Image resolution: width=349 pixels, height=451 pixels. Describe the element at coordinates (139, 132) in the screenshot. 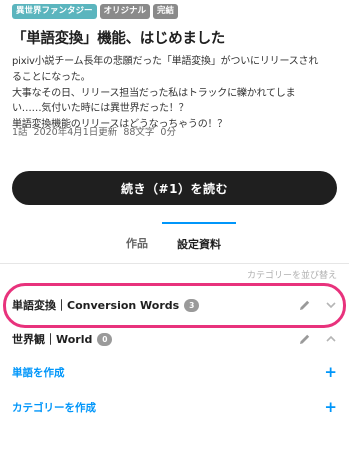

I see `char-count: 88文字` at that location.